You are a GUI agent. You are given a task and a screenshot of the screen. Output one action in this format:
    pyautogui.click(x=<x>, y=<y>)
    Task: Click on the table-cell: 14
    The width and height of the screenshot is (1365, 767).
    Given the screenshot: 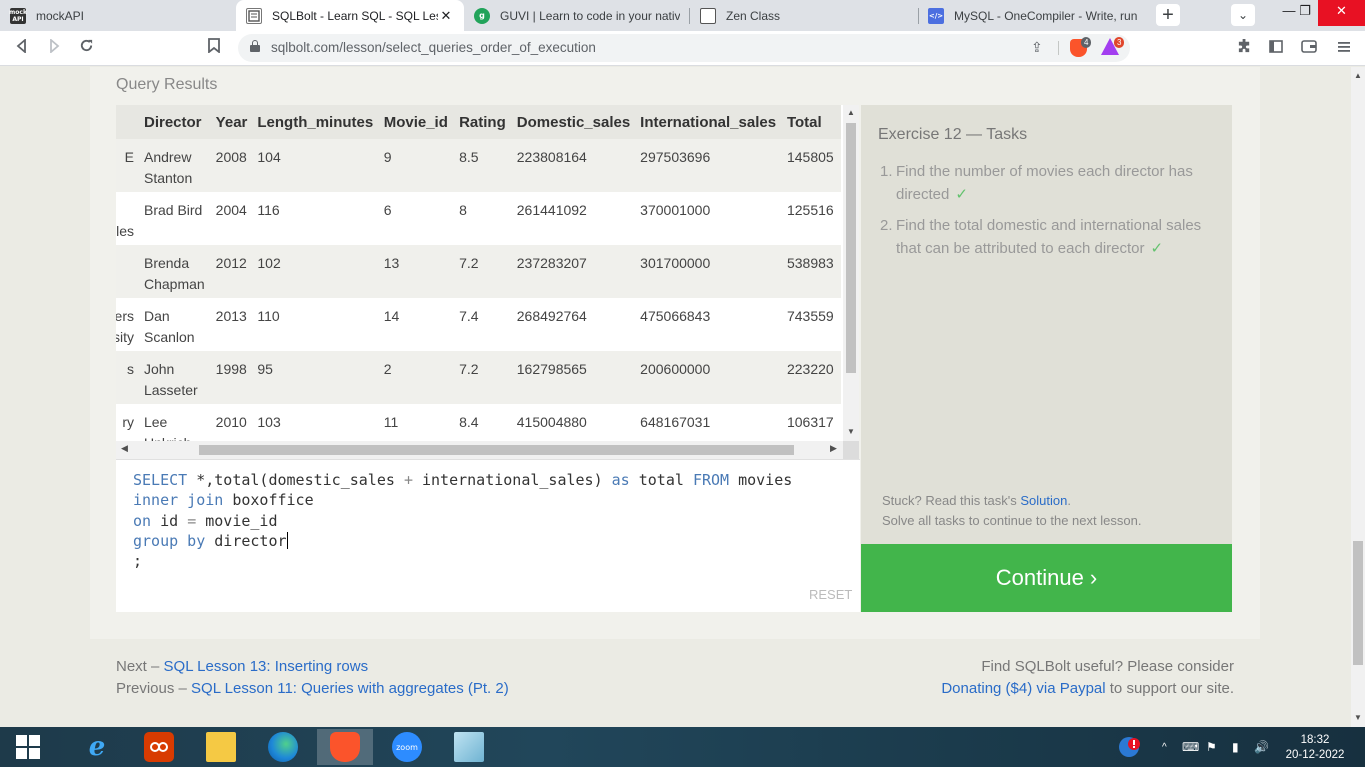 What is the action you would take?
    pyautogui.click(x=416, y=324)
    